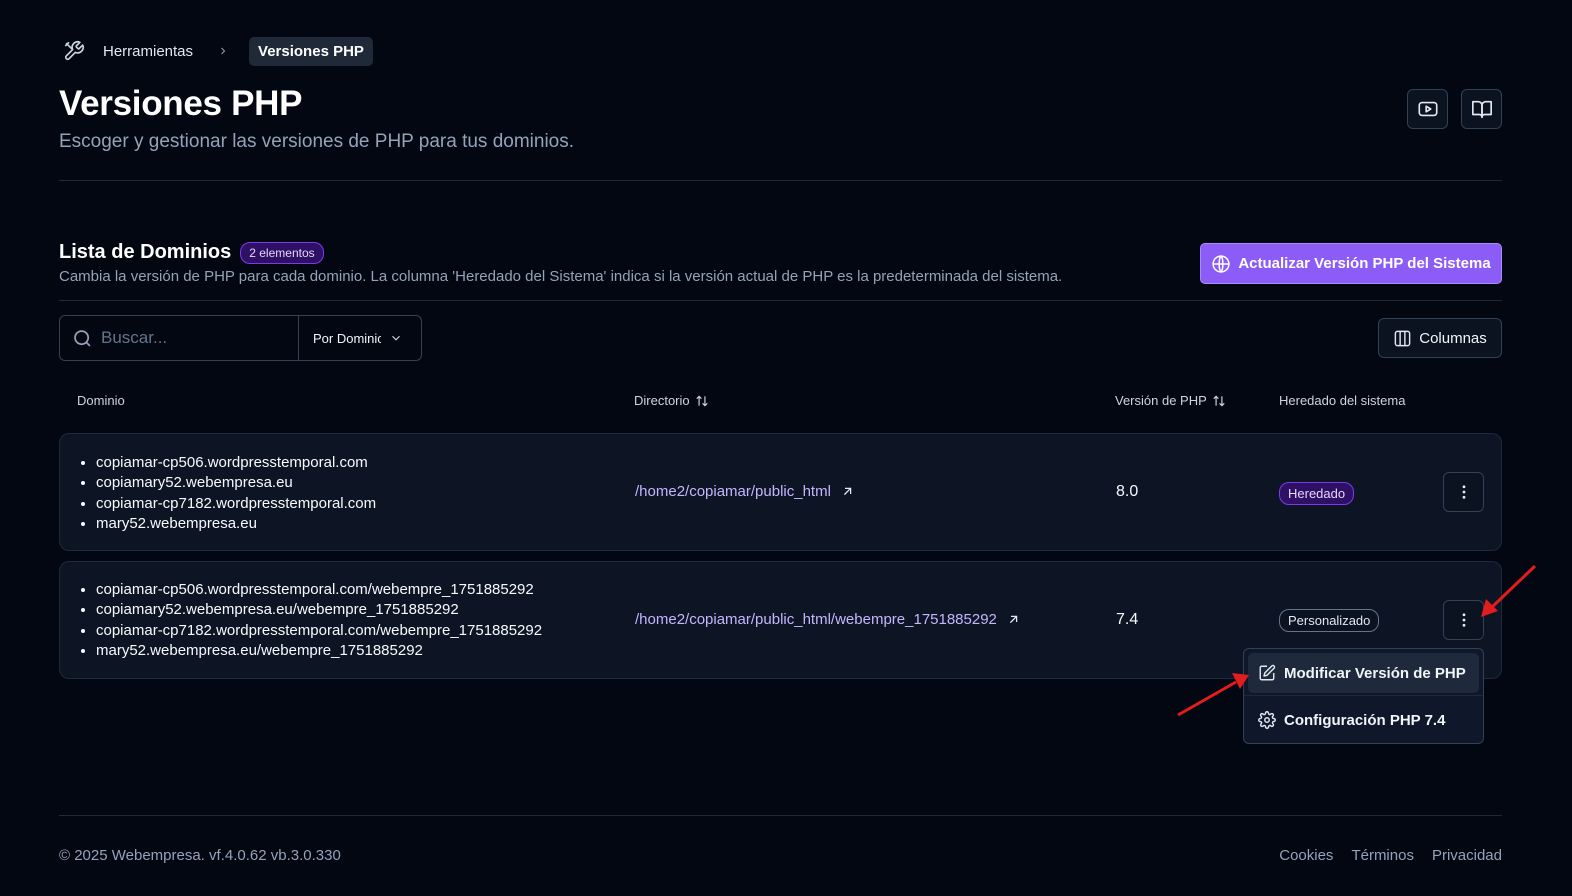 The image size is (1572, 896). Describe the element at coordinates (662, 400) in the screenshot. I see `column-header-directory-label: Directorio` at that location.